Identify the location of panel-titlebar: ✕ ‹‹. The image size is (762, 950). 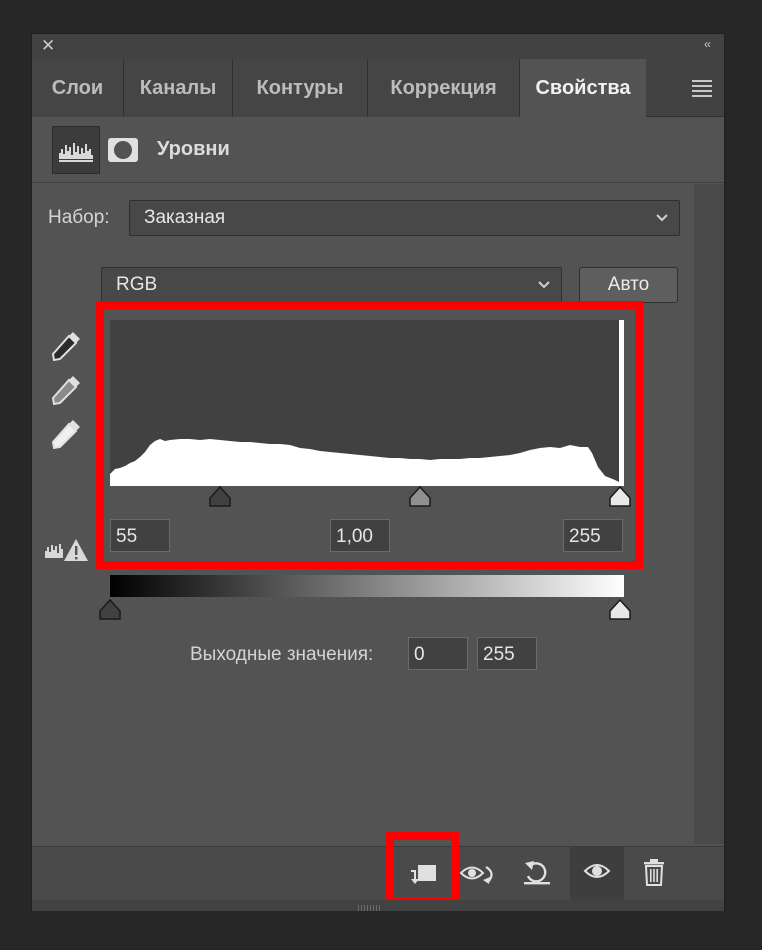
(378, 46).